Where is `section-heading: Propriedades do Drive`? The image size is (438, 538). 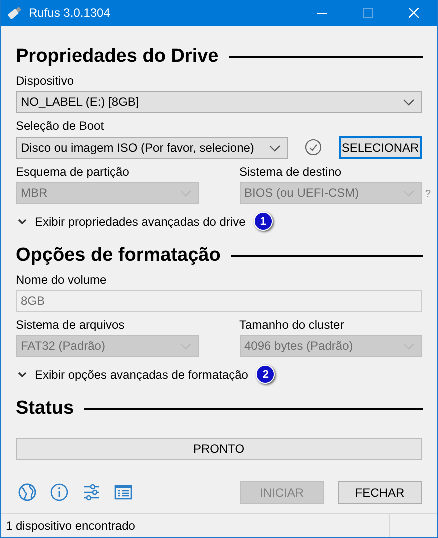
section-heading: Propriedades do Drive is located at coordinates (117, 57).